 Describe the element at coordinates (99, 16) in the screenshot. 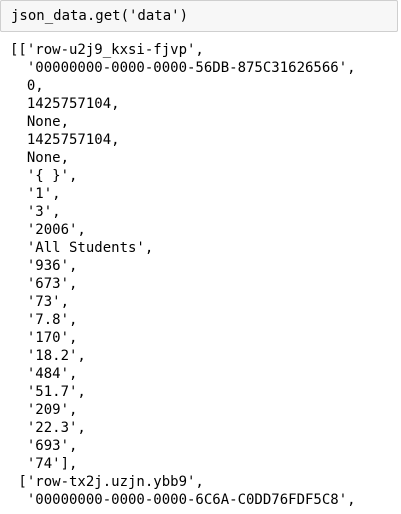

I see `input-code: json_data.get('data')` at that location.